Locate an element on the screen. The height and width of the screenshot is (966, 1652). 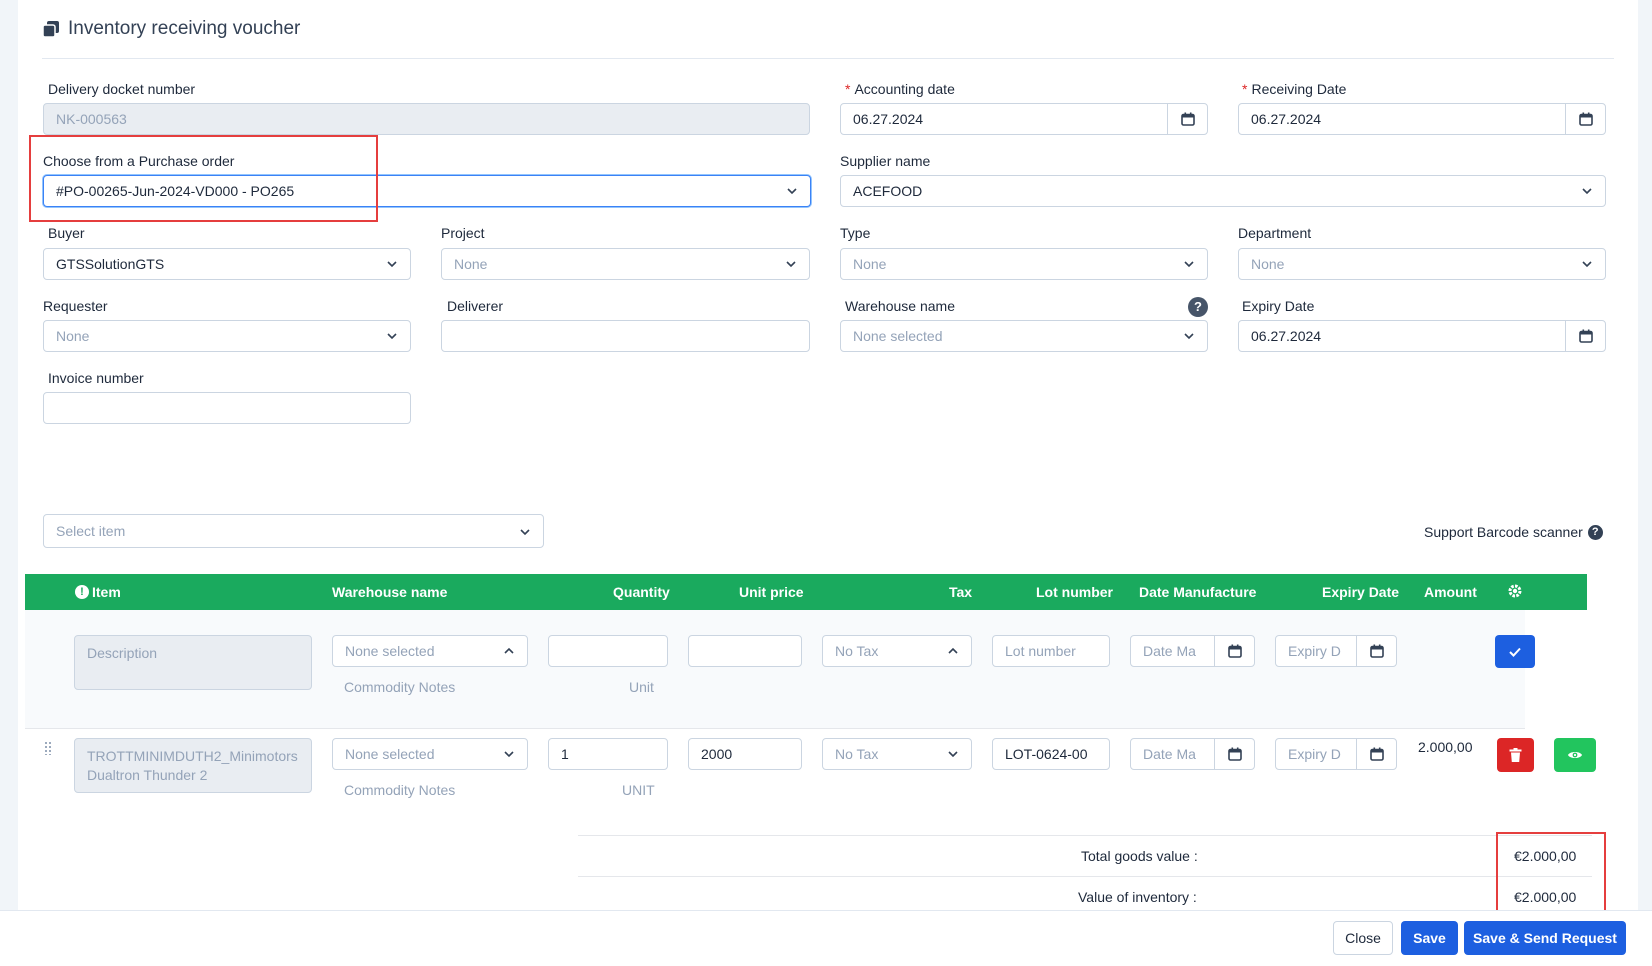
check-icon is located at coordinates (1515, 652).